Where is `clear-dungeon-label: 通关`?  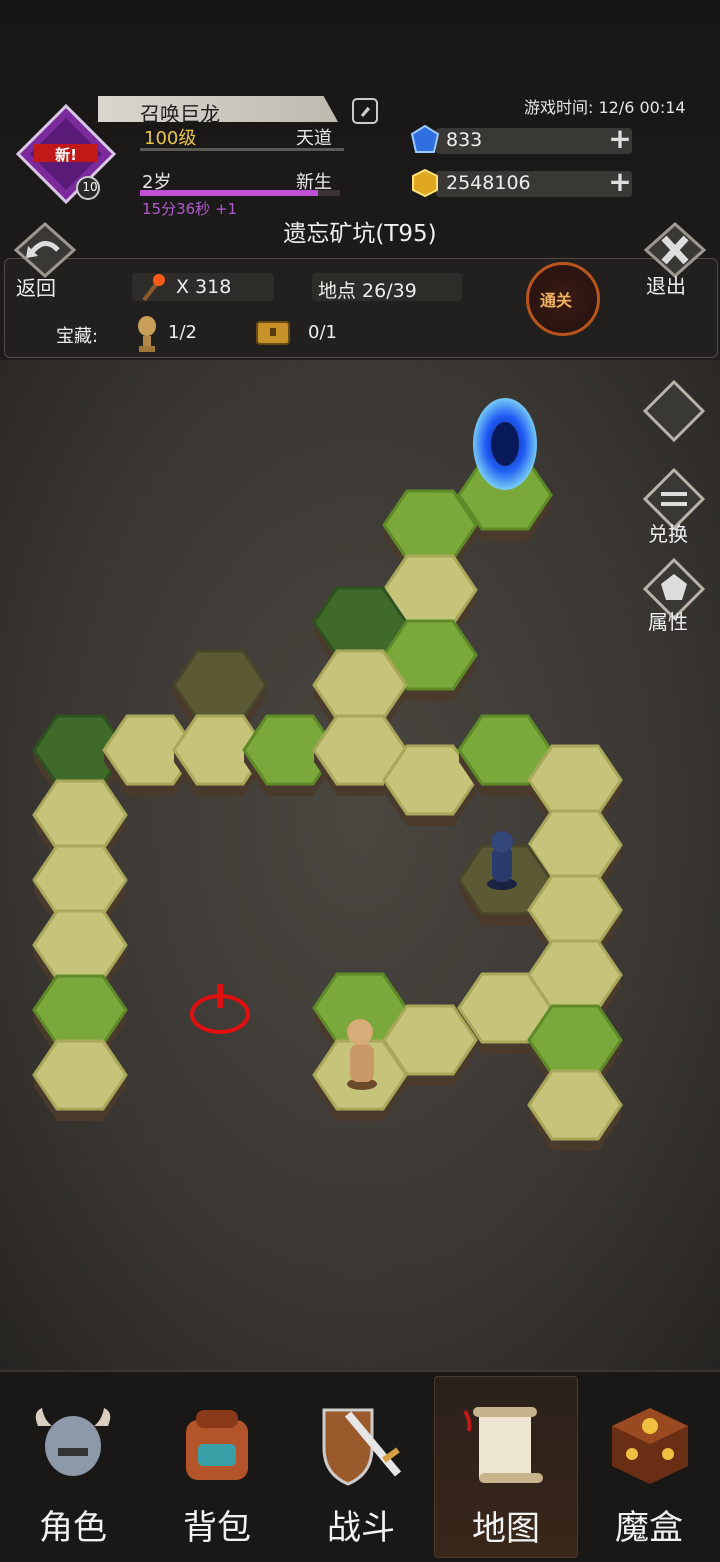
clear-dungeon-label: 通关 is located at coordinates (556, 300).